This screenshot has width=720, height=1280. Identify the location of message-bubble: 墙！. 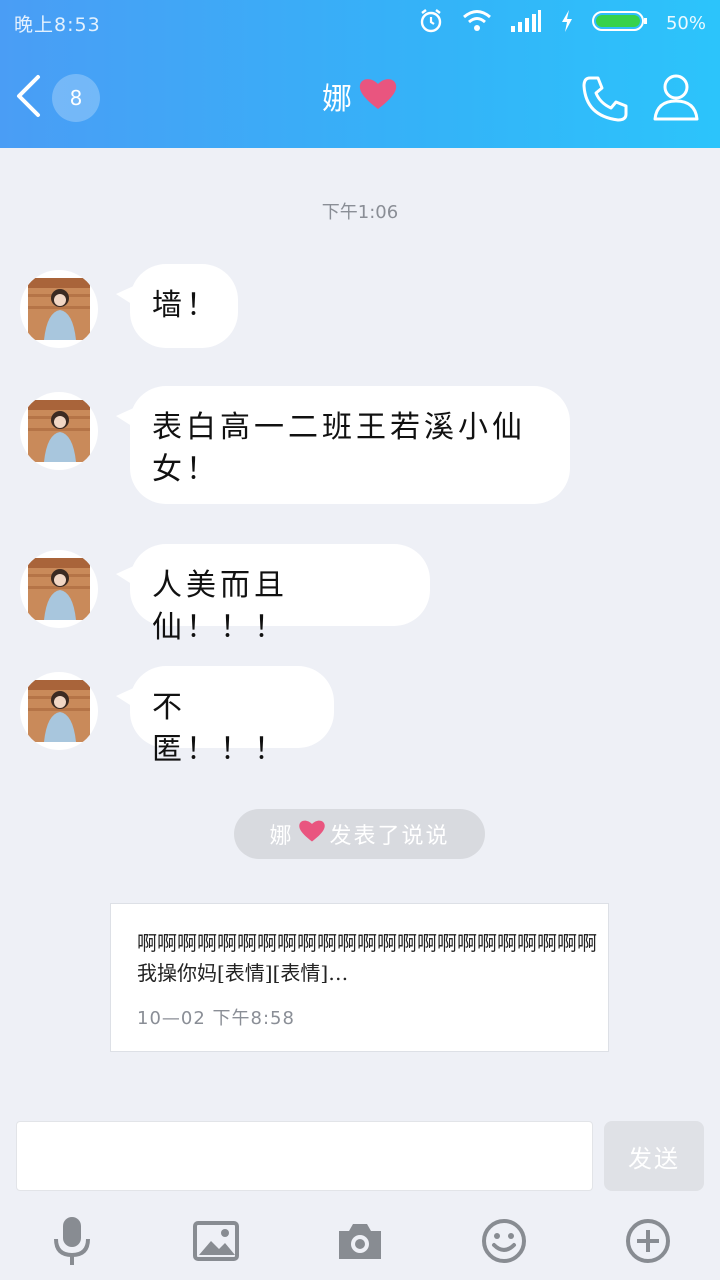
(184, 306).